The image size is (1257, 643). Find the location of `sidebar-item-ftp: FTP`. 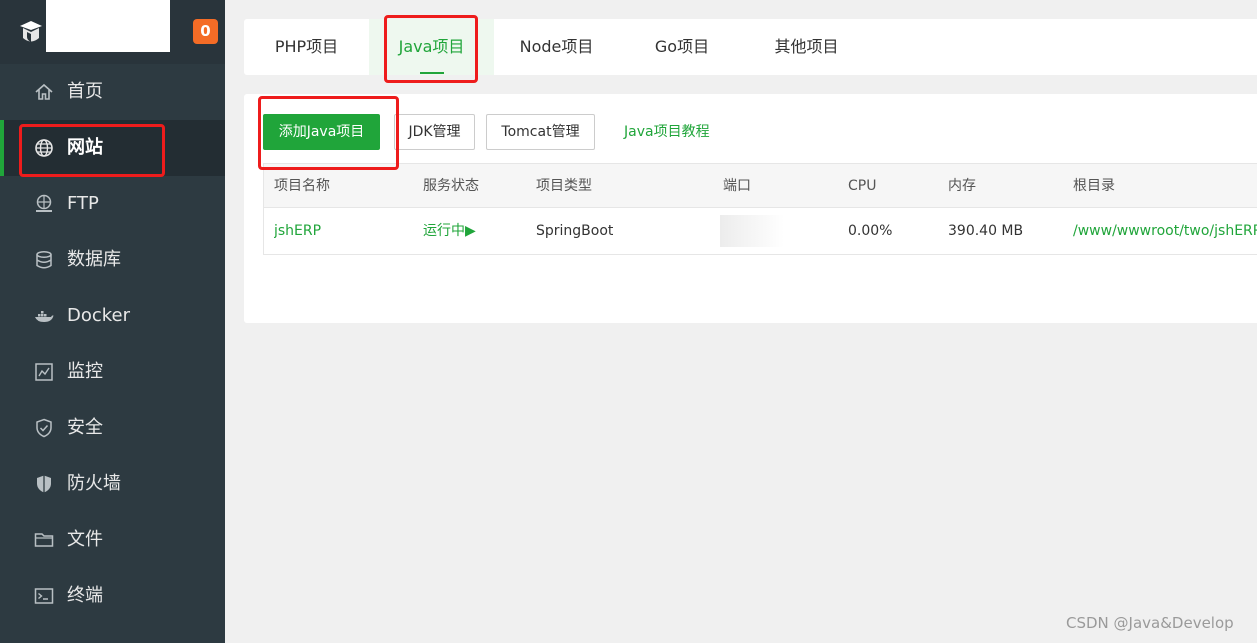

sidebar-item-ftp: FTP is located at coordinates (112, 204).